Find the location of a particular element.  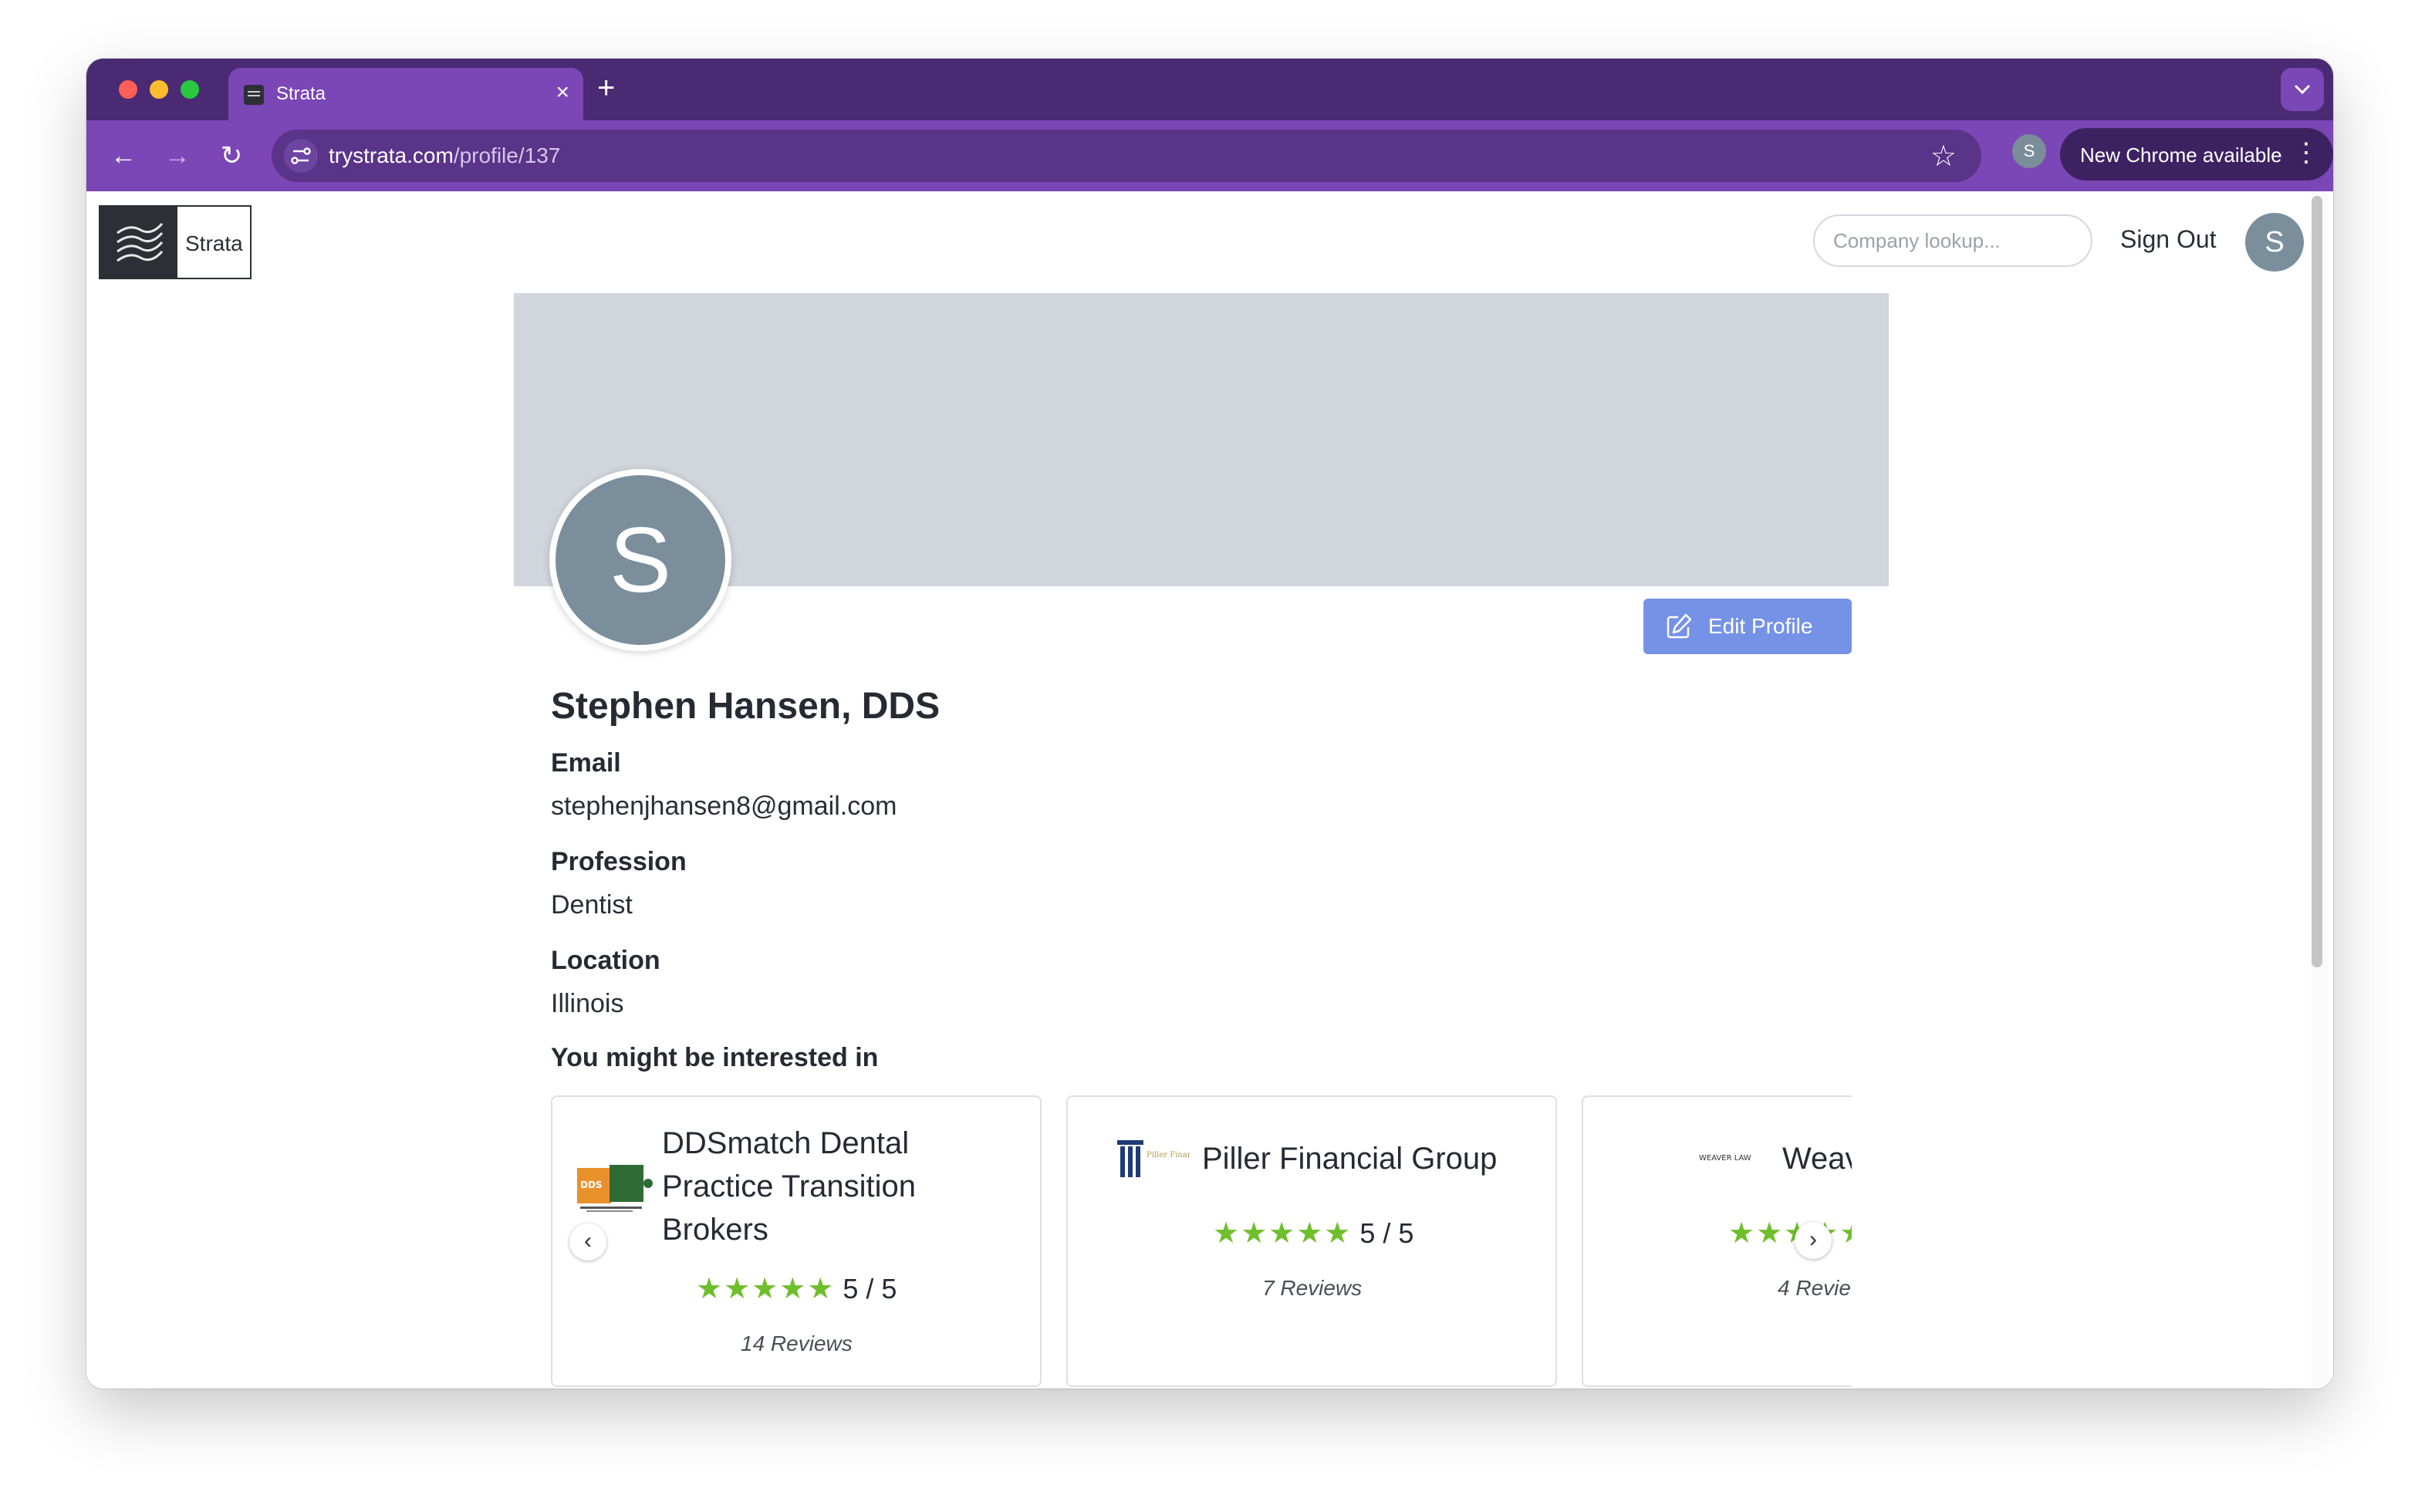

edit-profile-button: Edit Profile is located at coordinates (1748, 627).